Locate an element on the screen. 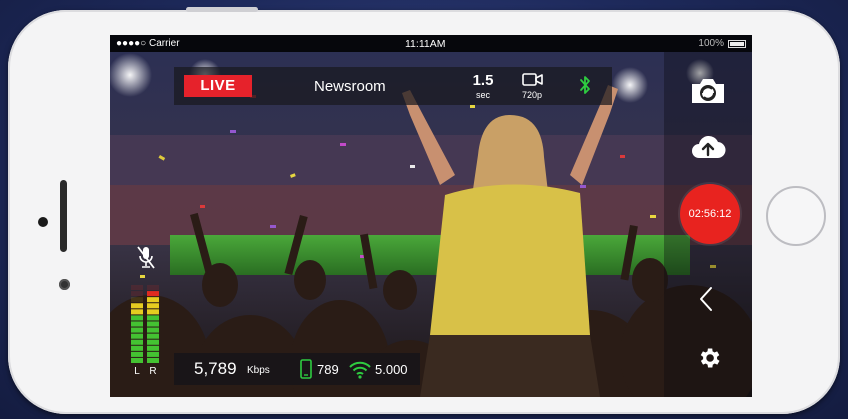  audio-meter-left-label: L is located at coordinates (137, 371).